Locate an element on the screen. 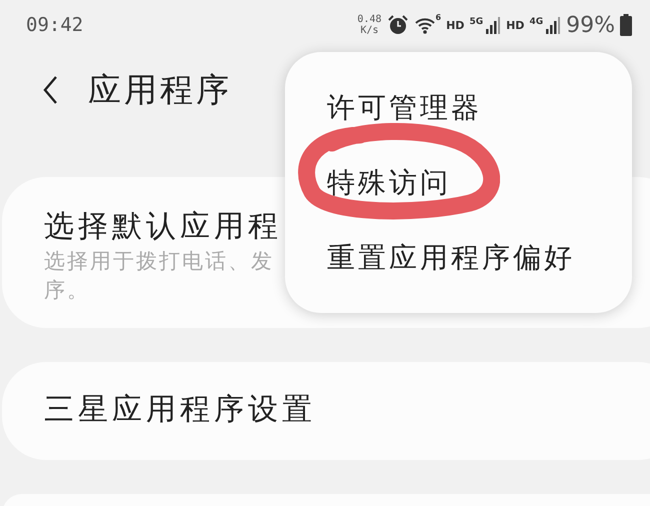 Image resolution: width=650 pixels, height=506 pixels. menu-item: 重置应用程序偏好 is located at coordinates (458, 257).